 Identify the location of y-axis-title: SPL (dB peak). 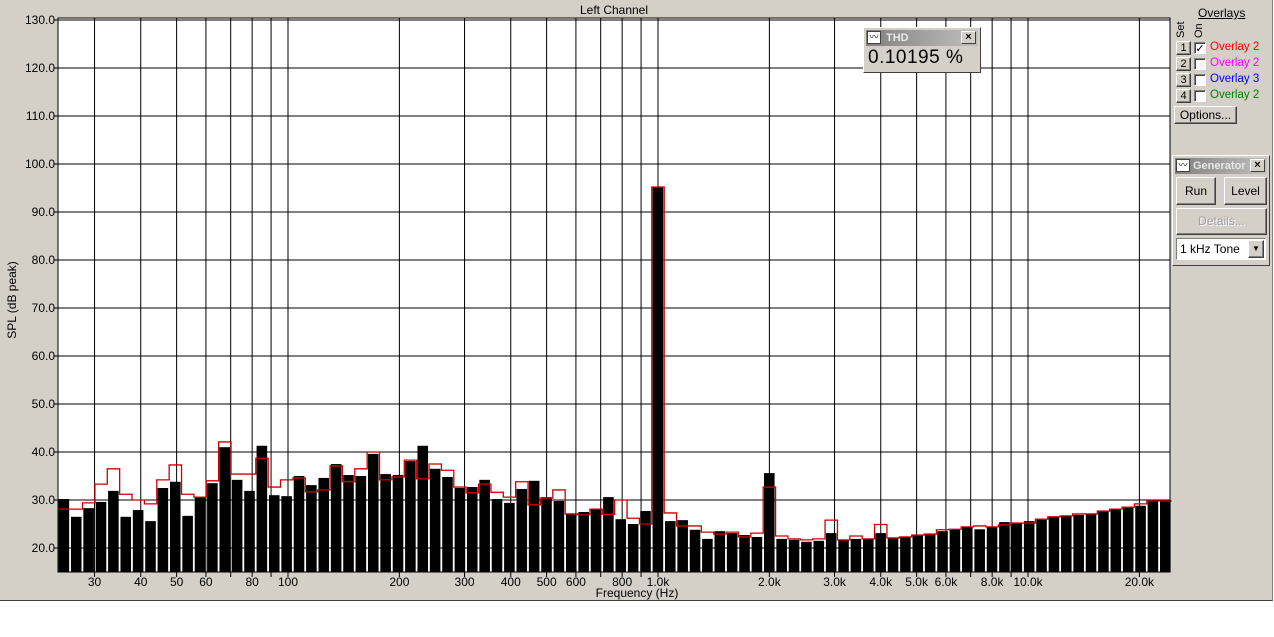
(12, 300).